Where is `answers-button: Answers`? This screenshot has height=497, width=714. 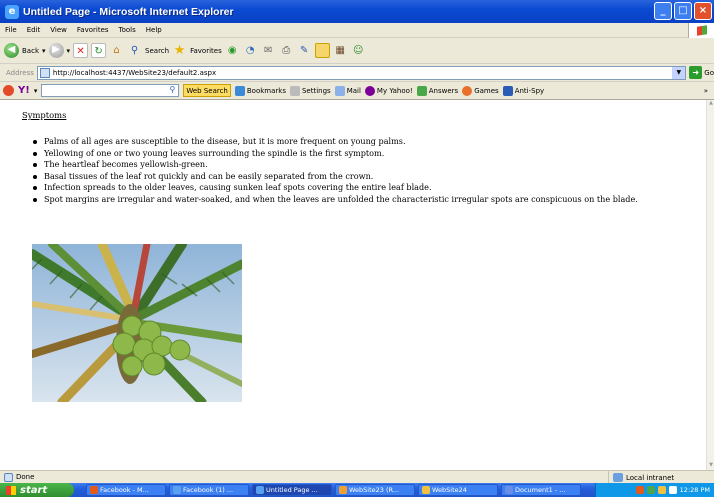
answers-button: Answers is located at coordinates (437, 90).